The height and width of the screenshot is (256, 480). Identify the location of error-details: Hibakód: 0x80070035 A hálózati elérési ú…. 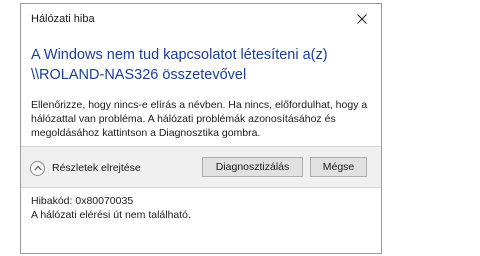
(196, 208).